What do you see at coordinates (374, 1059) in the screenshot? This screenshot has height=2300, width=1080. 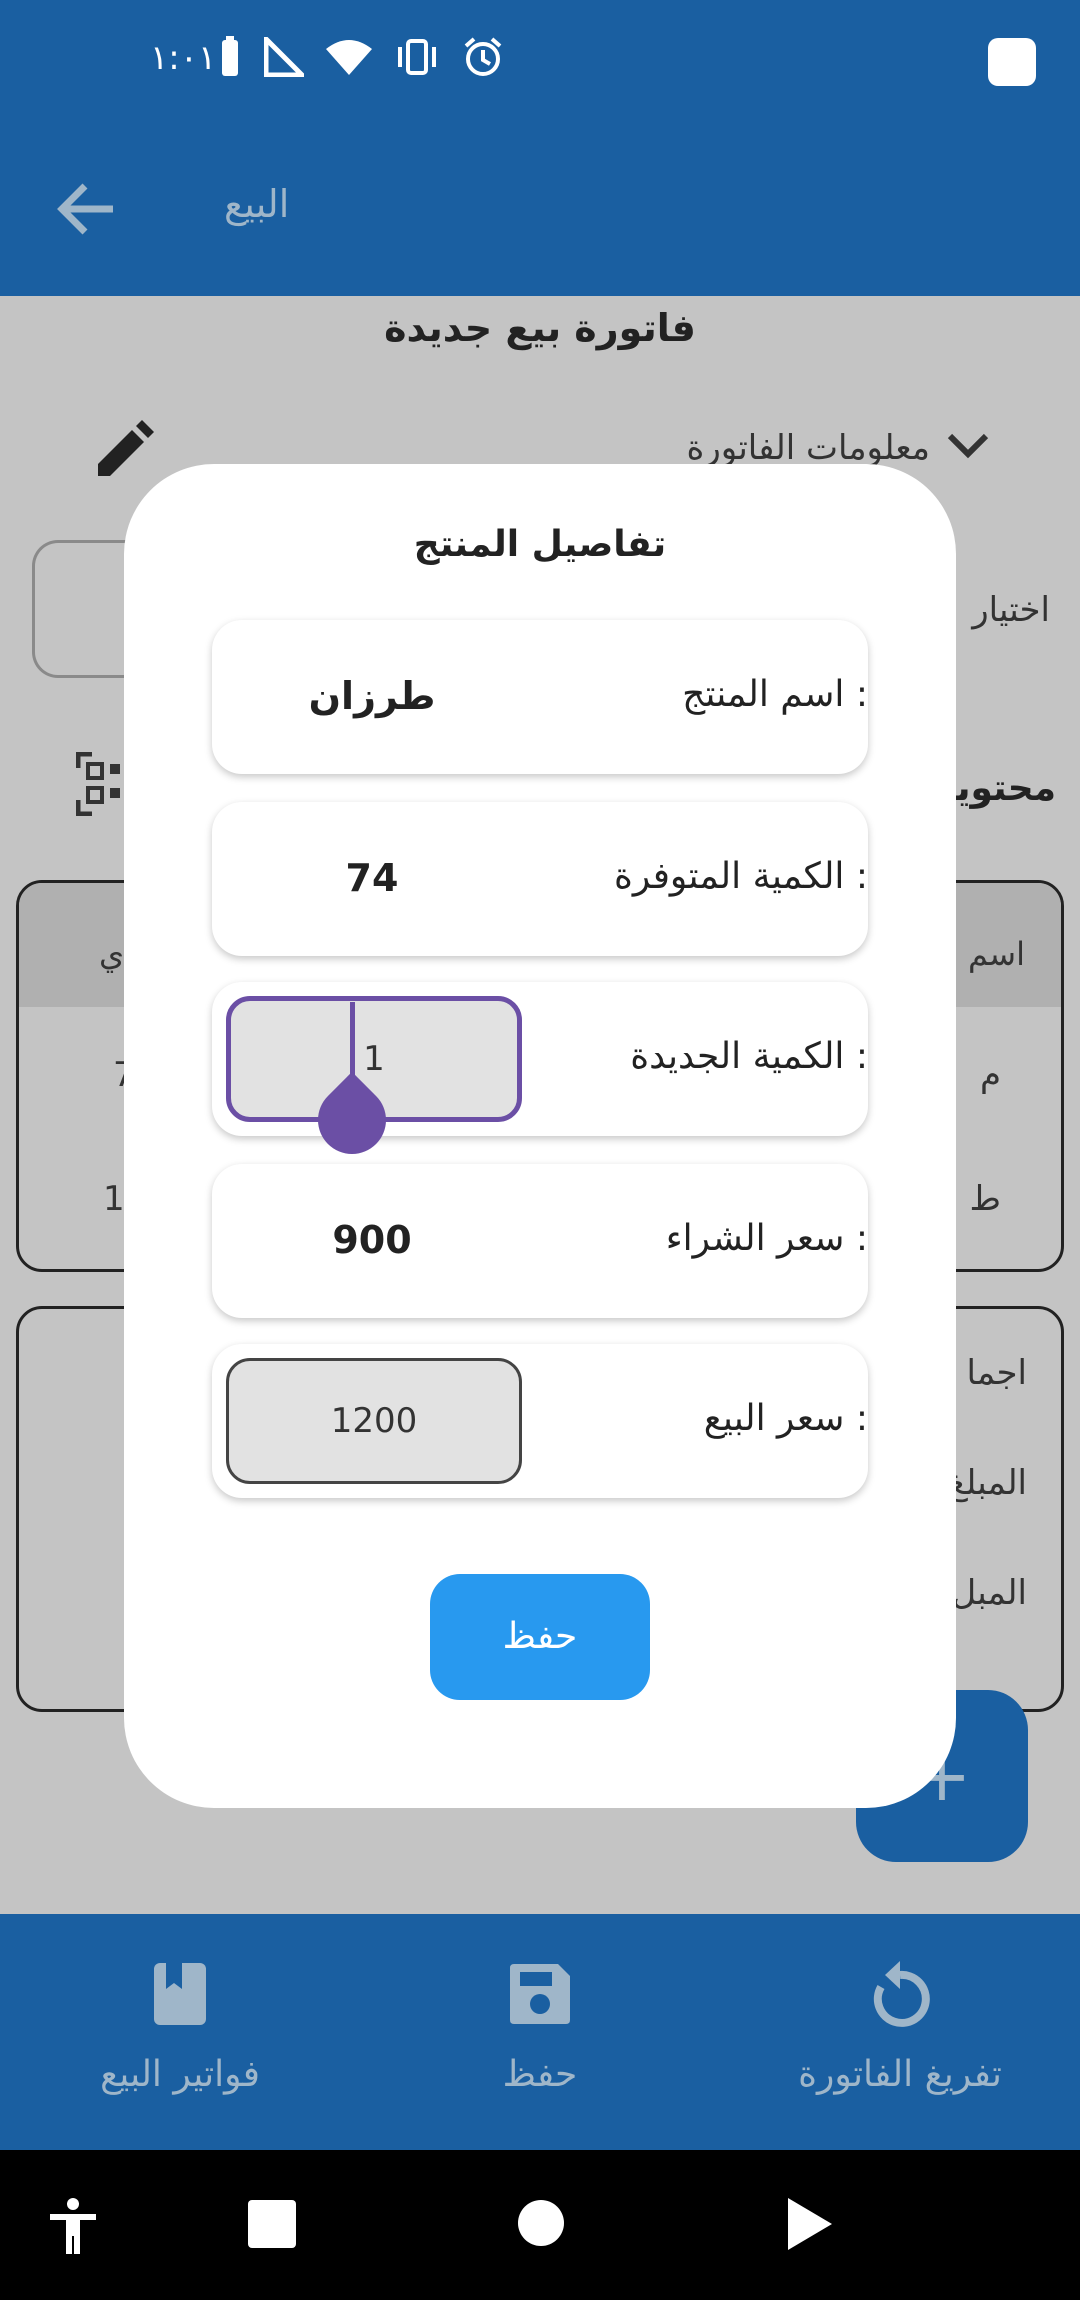 I see `new-quantity-value: 1` at bounding box center [374, 1059].